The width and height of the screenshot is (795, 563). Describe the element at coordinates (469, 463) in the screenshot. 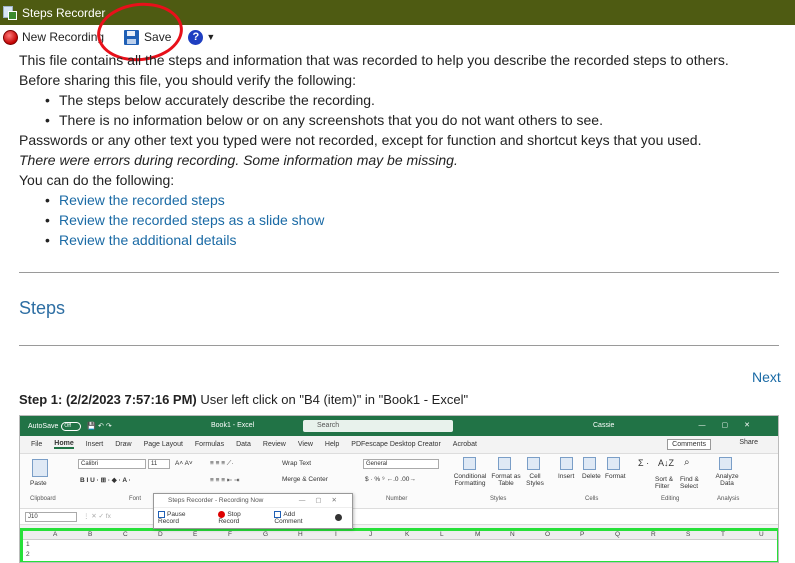

I see `conditional-formatting-icon` at that location.